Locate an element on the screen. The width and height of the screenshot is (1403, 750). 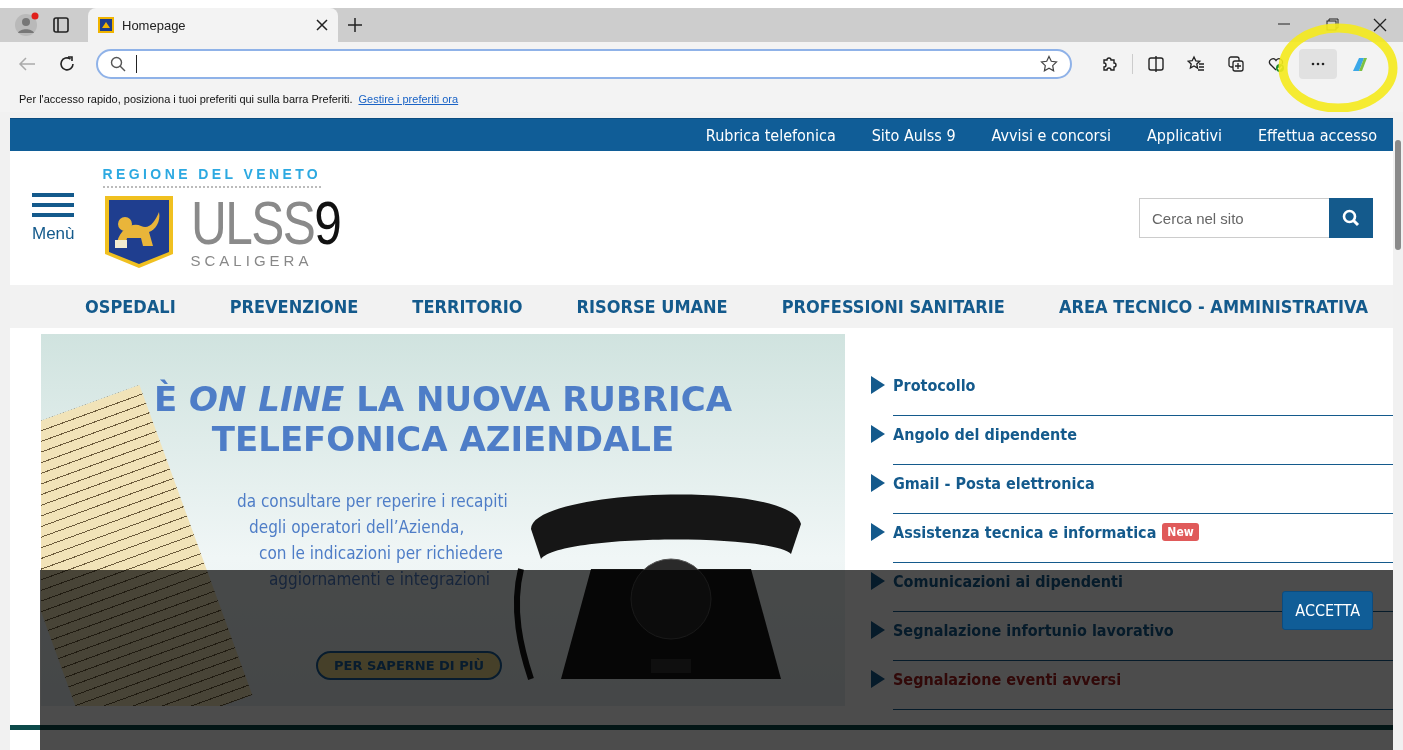
top-link: Rubrica telefonica is located at coordinates (770, 135).